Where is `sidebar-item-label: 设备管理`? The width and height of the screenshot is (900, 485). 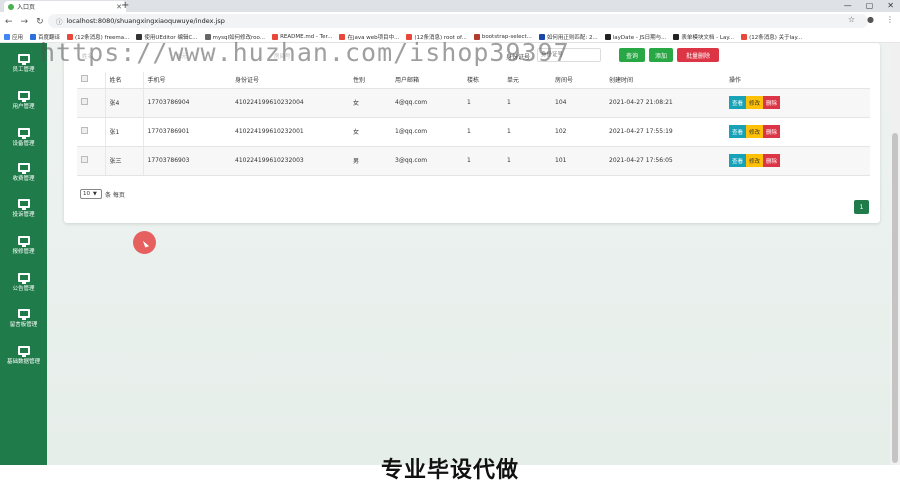
sidebar-item-label: 设备管理 is located at coordinates (23, 143).